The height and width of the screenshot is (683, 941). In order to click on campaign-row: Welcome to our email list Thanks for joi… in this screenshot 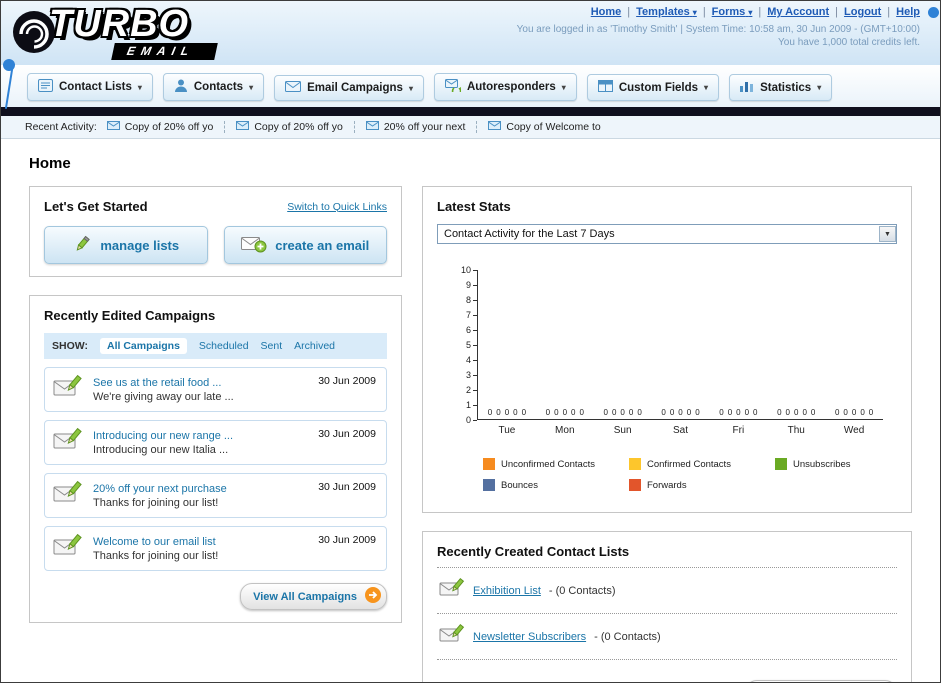, I will do `click(215, 548)`.